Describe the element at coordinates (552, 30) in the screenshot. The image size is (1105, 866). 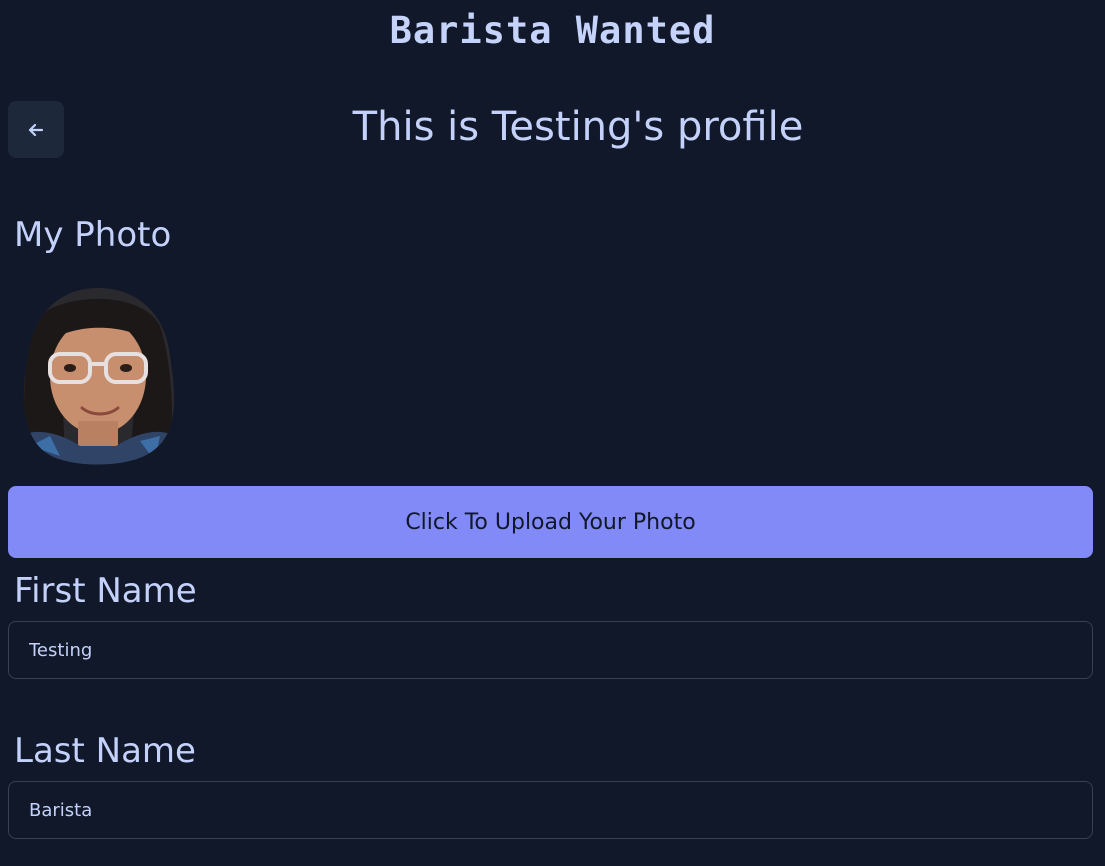
I see `app-title: Barista Wanted` at that location.